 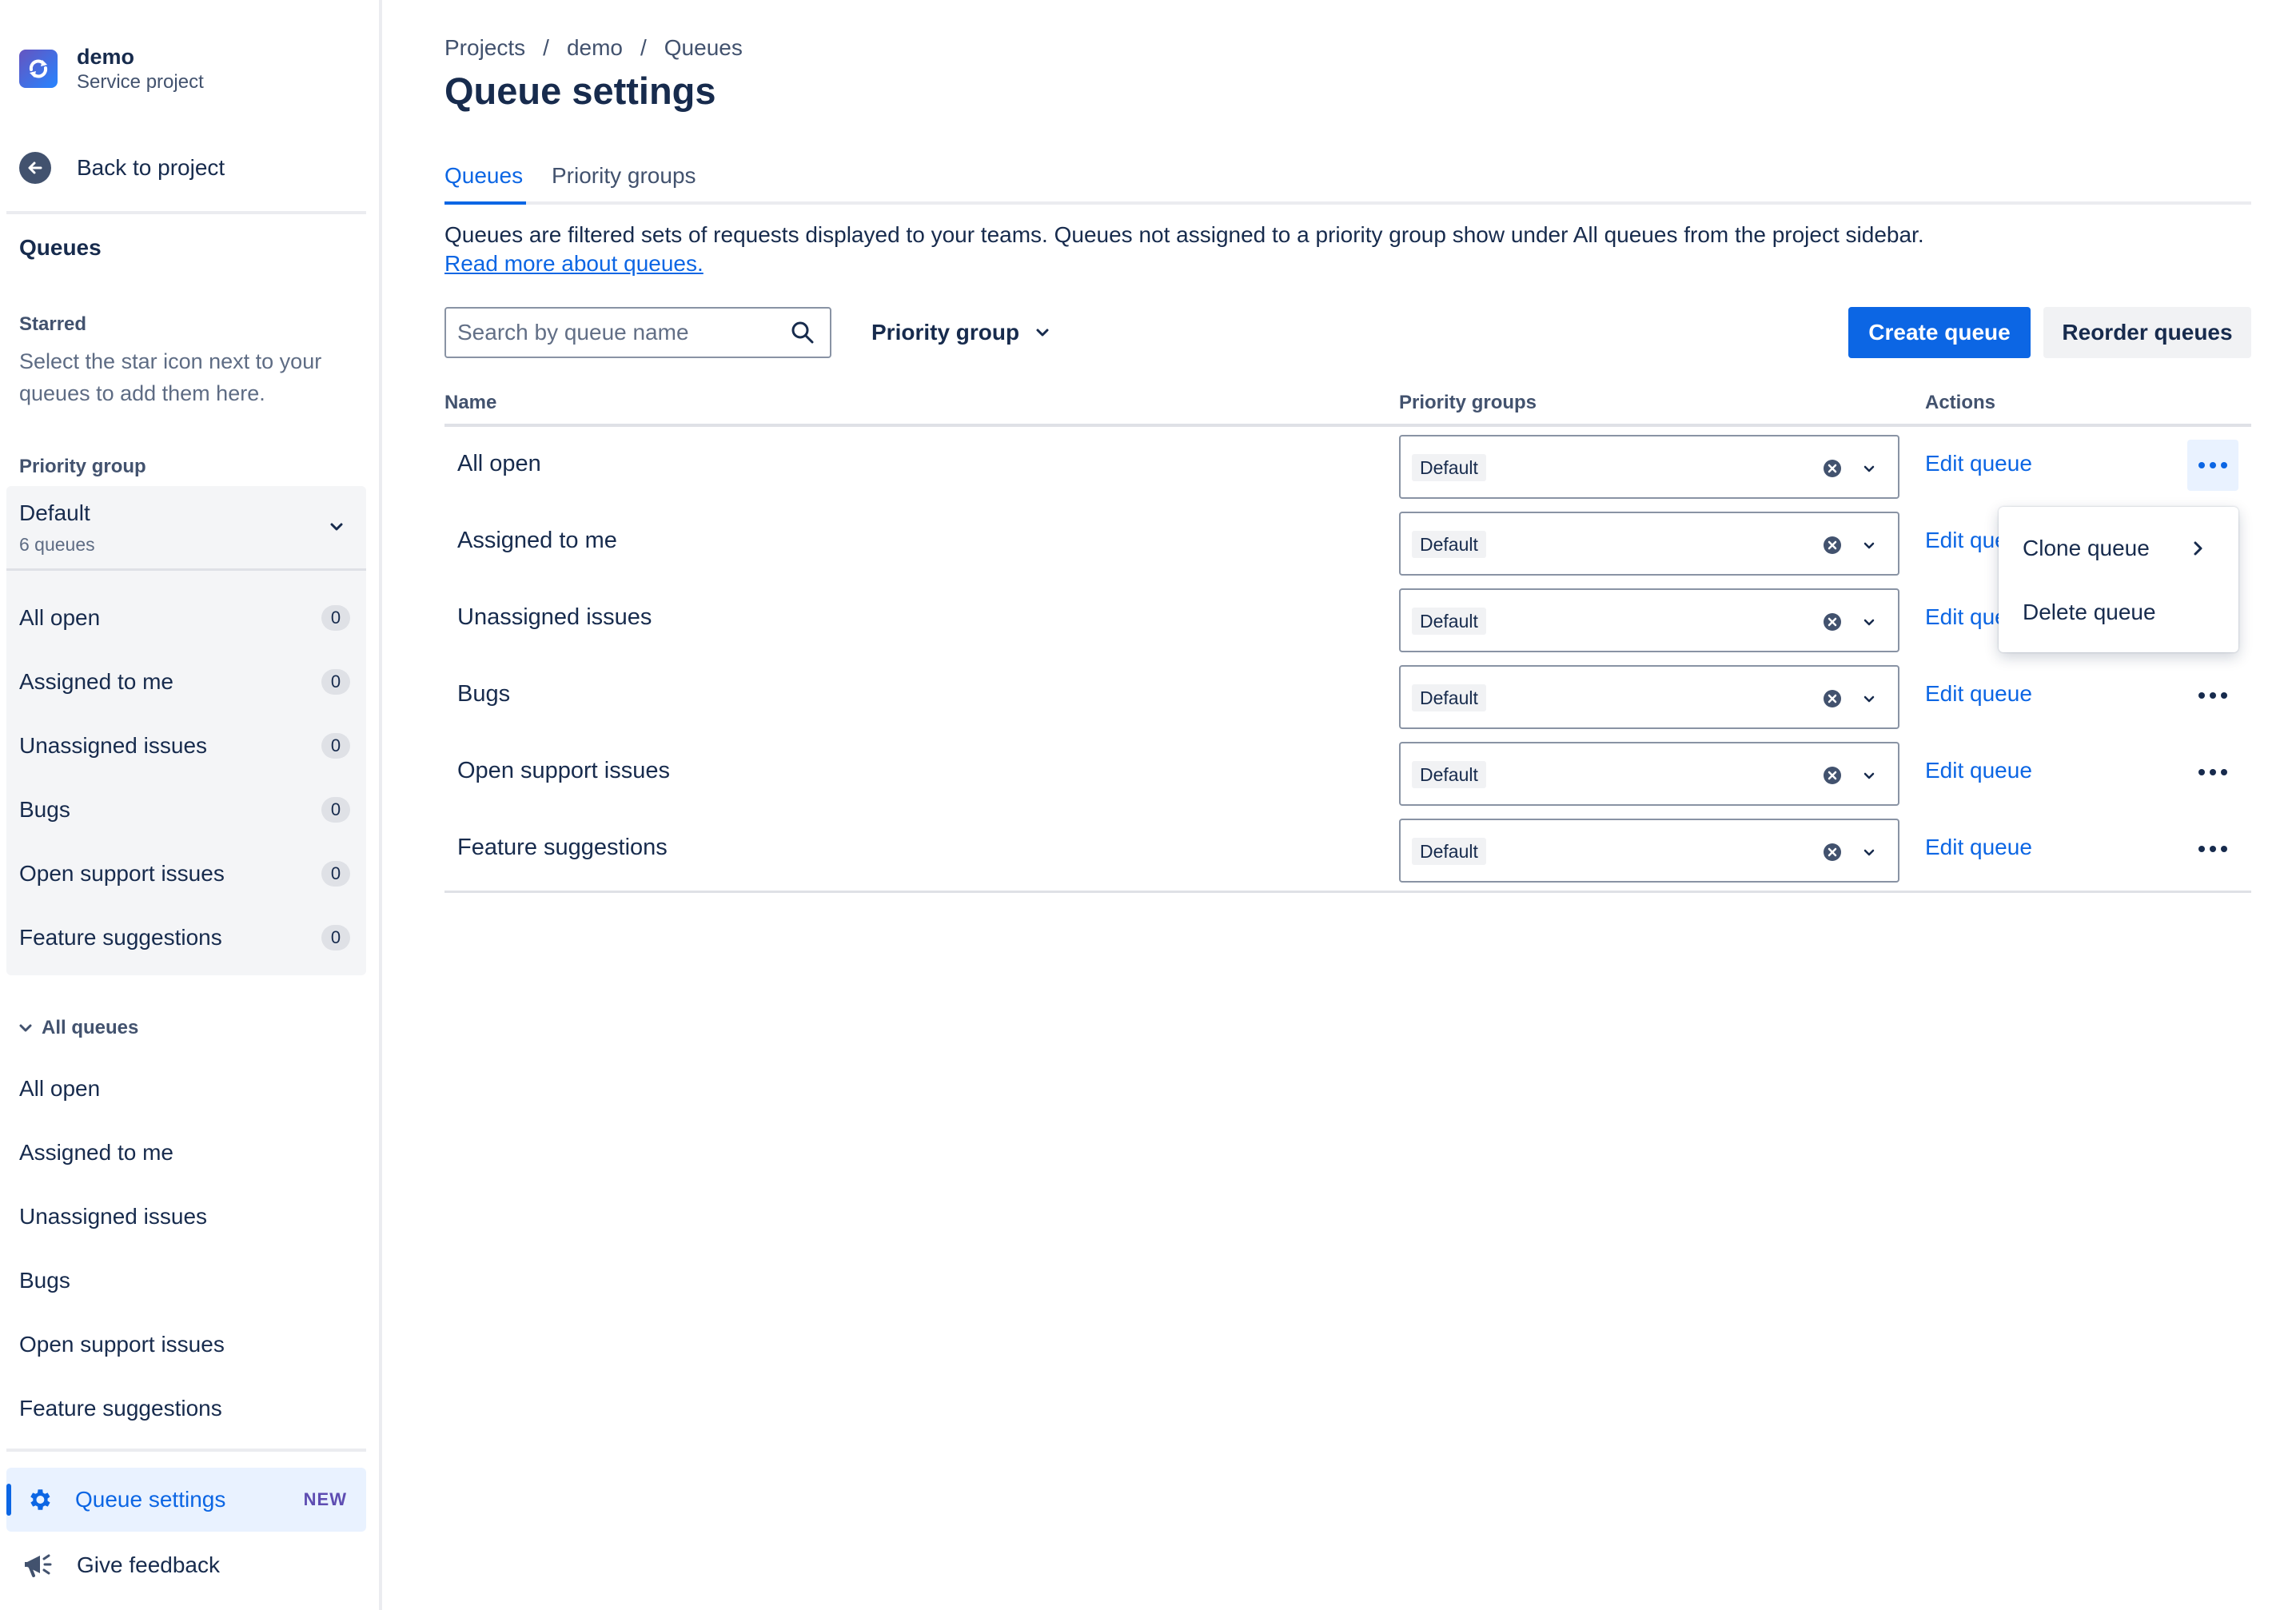 I want to click on breadcrumb-projects: Projects, so click(x=484, y=48).